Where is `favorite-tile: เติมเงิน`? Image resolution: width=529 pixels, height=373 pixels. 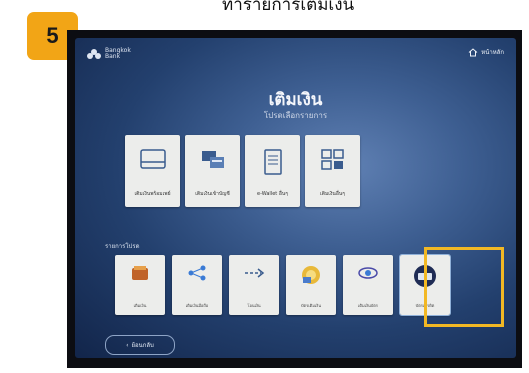 favorite-tile: เติมเงิน is located at coordinates (140, 285).